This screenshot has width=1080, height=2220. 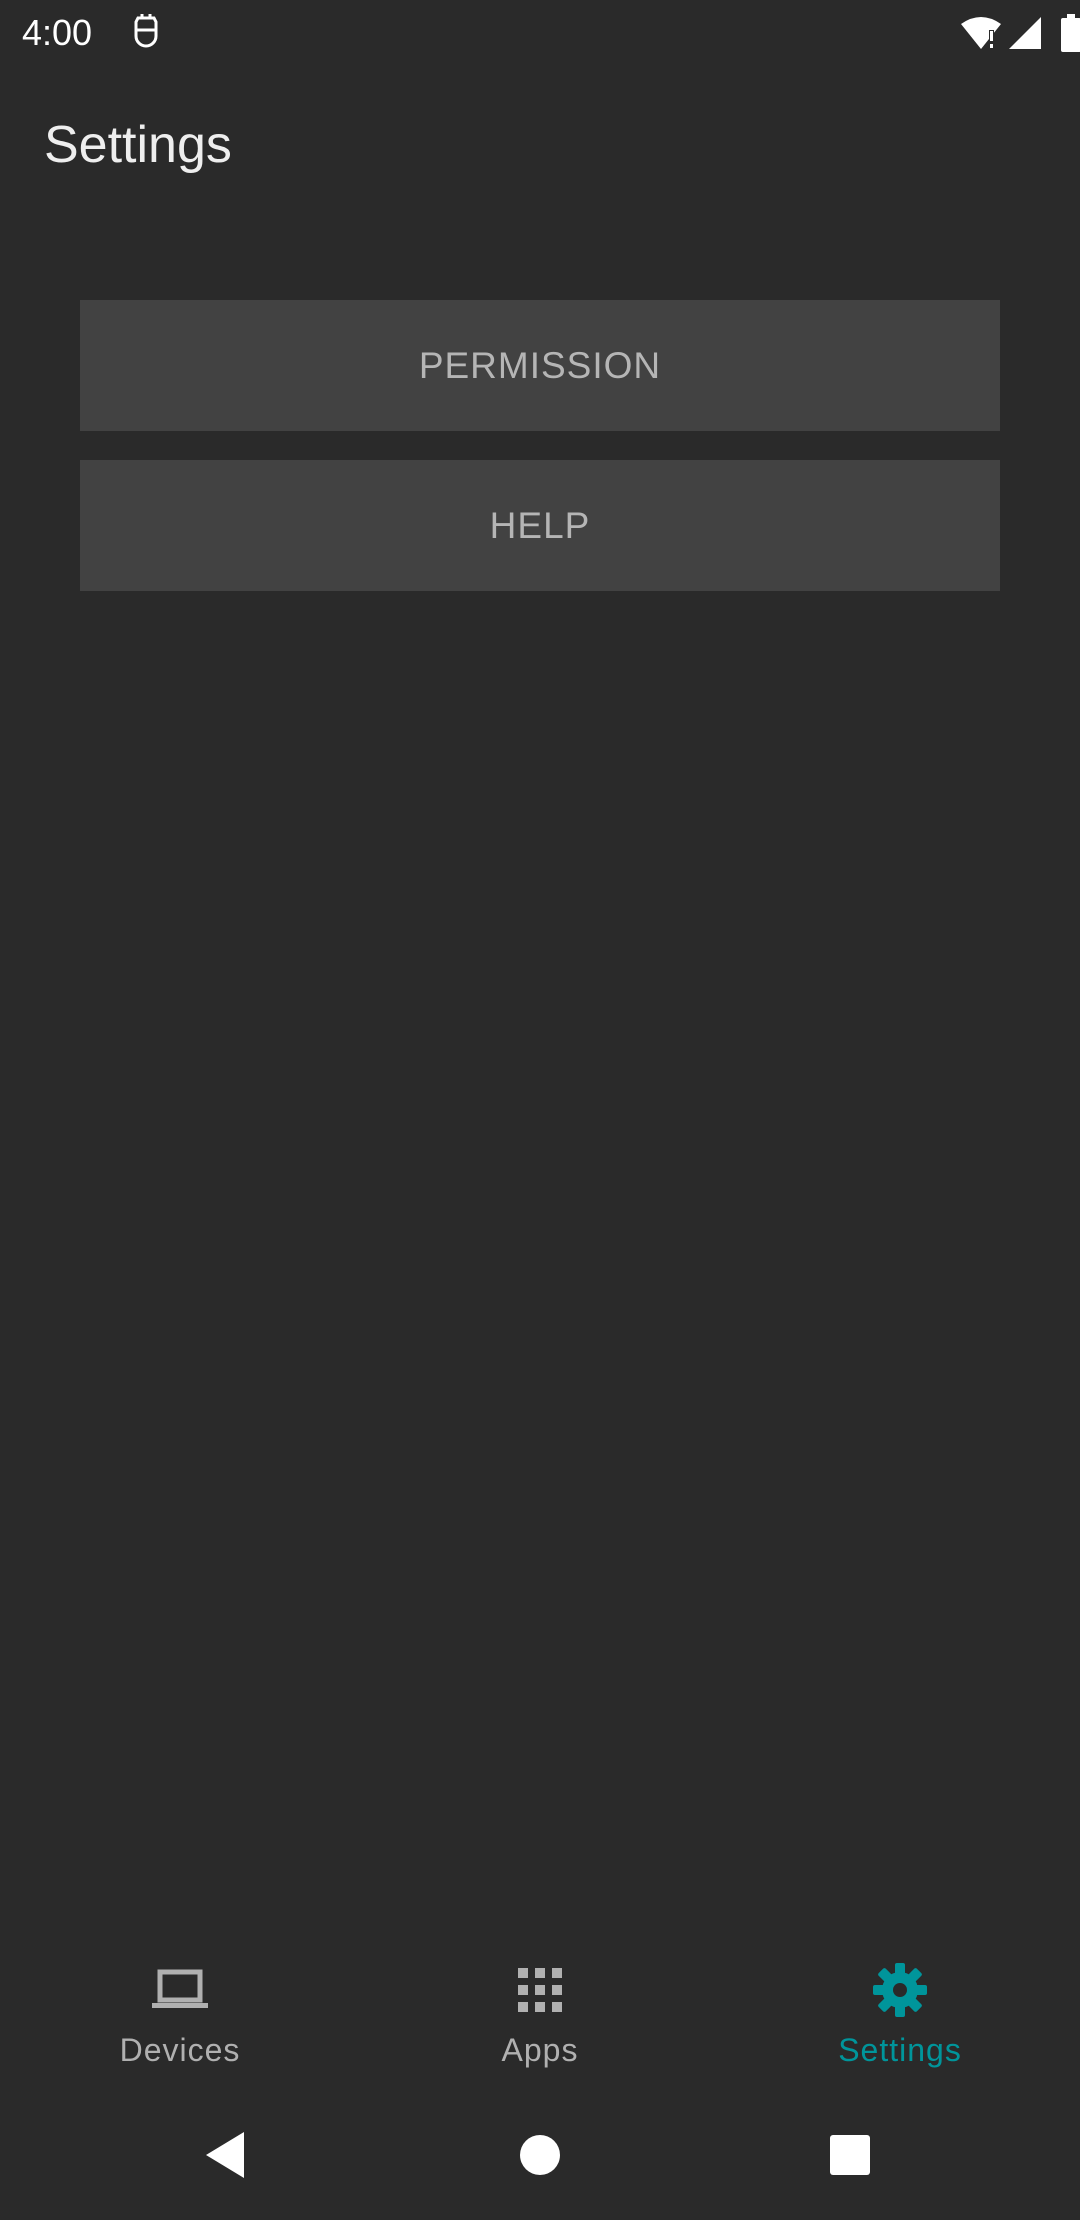 I want to click on nav-label-devices: Devices, so click(x=180, y=2050).